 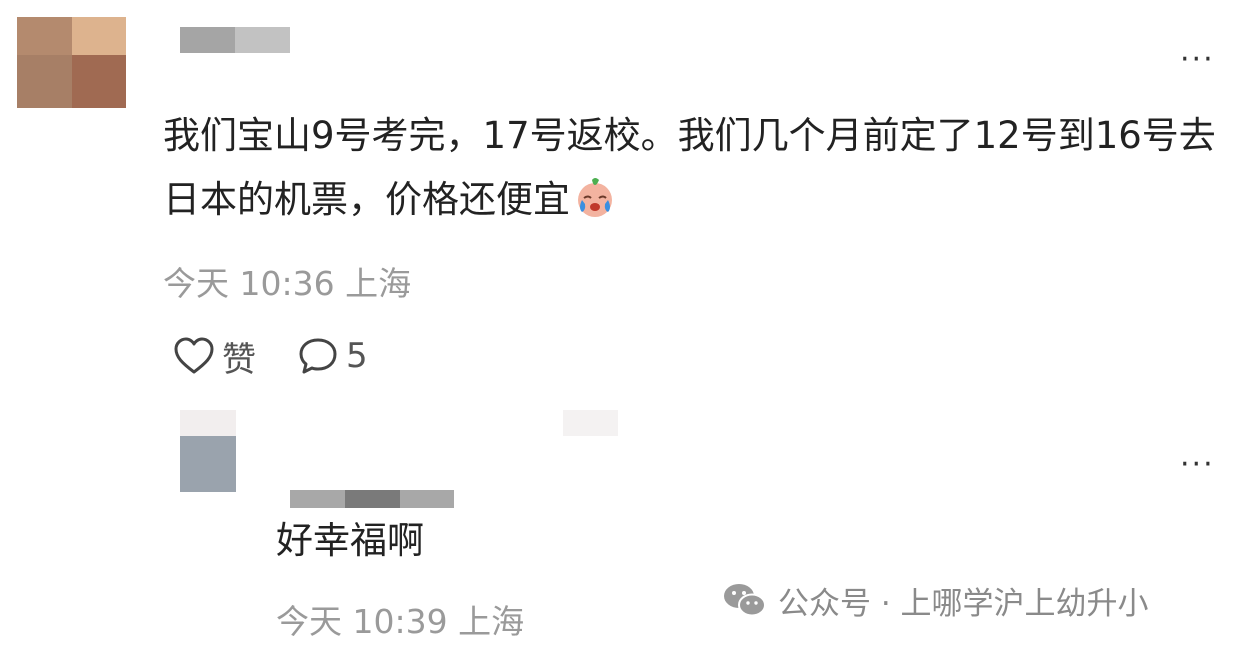 I want to click on watermark-text: 公众号 · 上哪学沪上幼升小, so click(x=963, y=603).